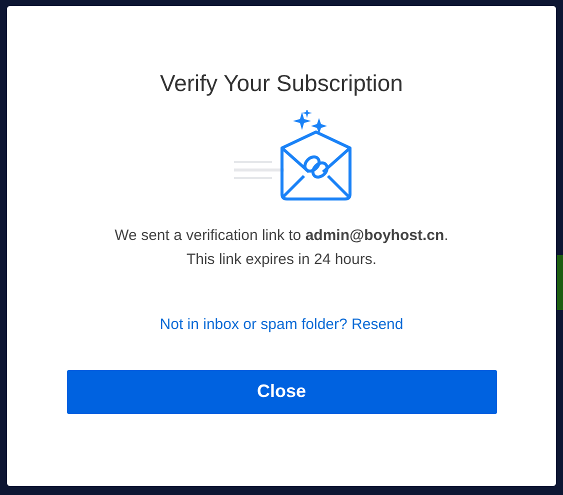 The width and height of the screenshot is (563, 495). I want to click on resend-link: Not in inbox or spam folder? Resend, so click(282, 325).